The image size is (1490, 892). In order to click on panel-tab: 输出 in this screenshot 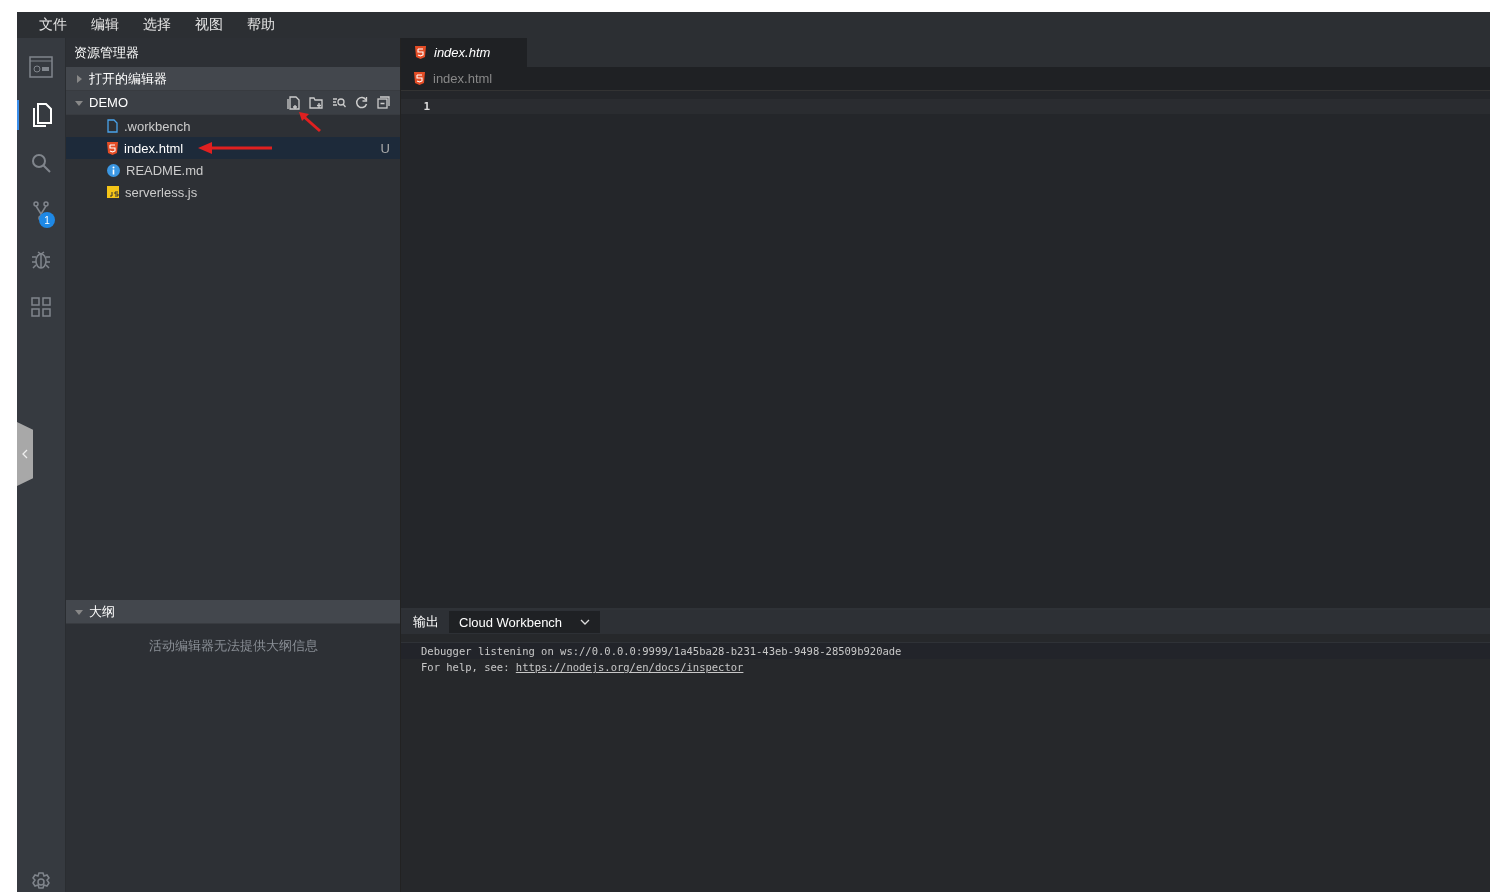, I will do `click(426, 622)`.